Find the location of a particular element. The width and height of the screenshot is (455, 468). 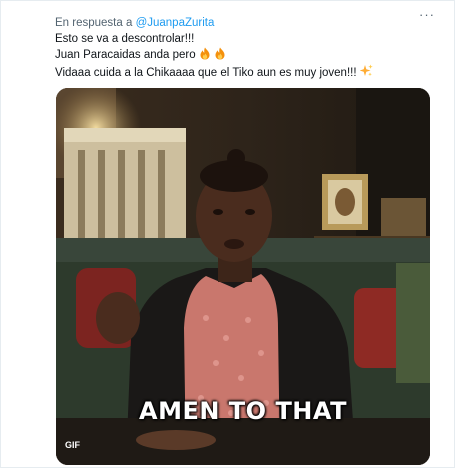

more-horizontal-icon: ··· is located at coordinates (427, 14).